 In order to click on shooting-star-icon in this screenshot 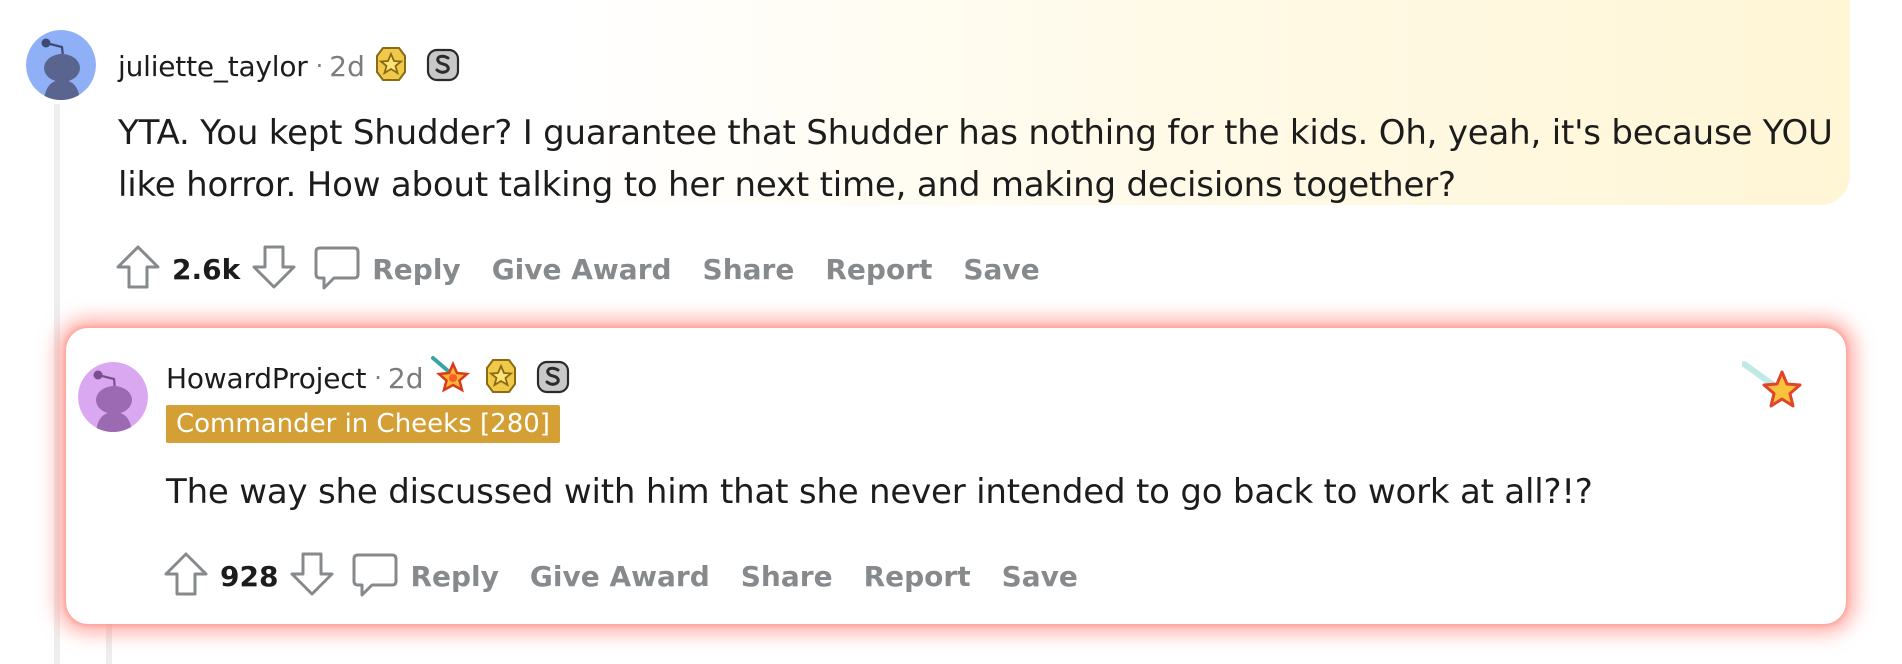, I will do `click(1773, 390)`.